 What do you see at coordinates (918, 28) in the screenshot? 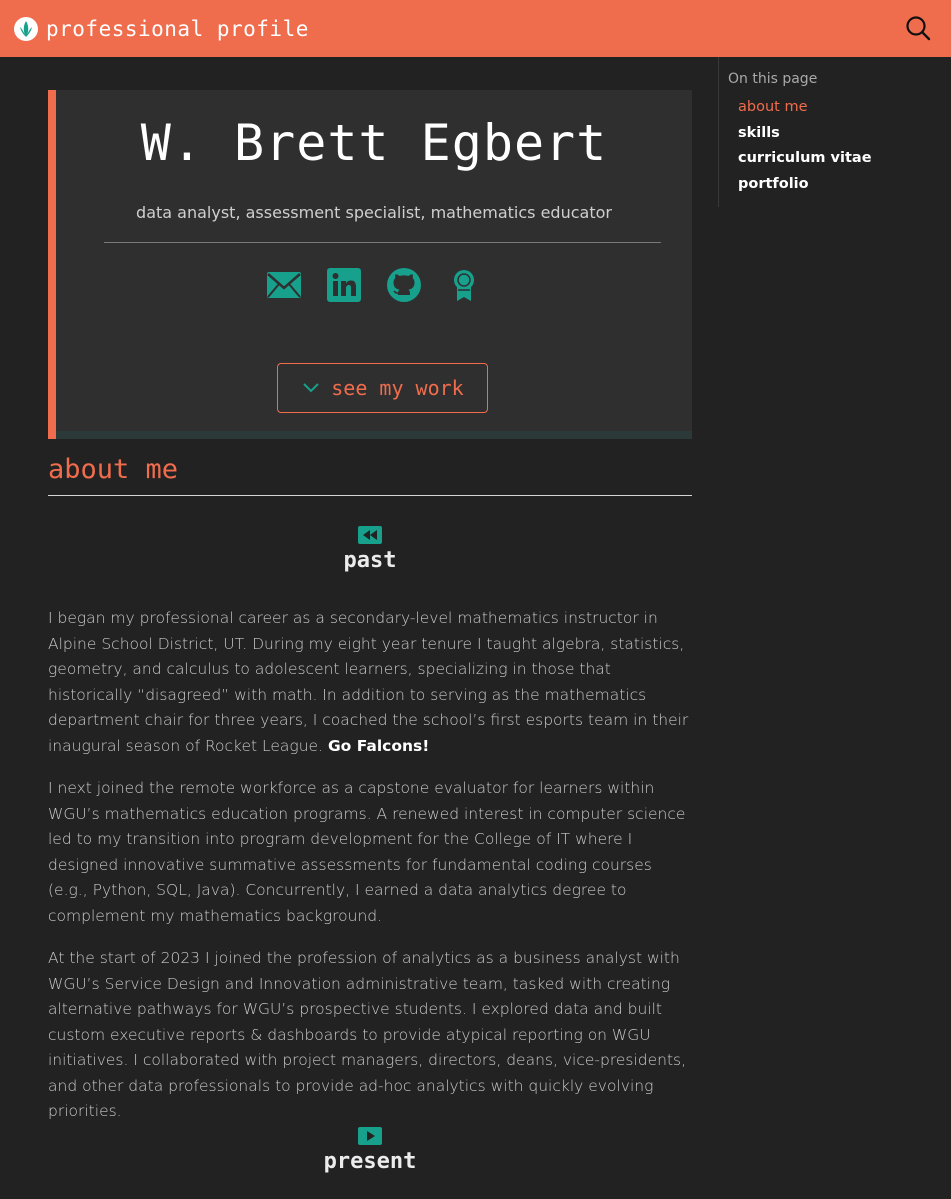
I see `search-icon` at bounding box center [918, 28].